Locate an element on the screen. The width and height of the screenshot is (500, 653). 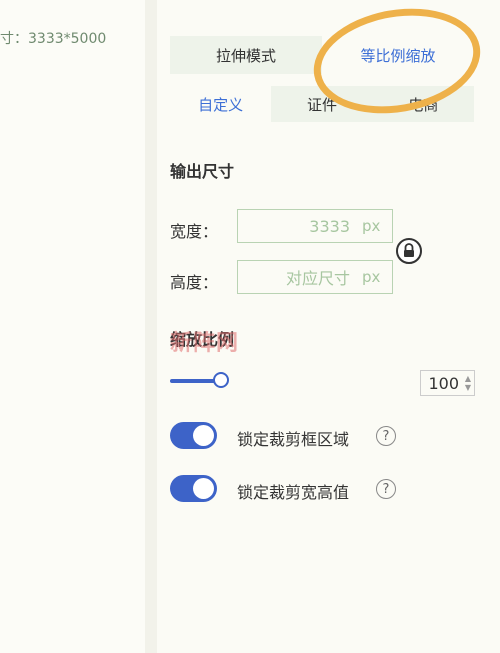
output-size-title: 输出尺寸 is located at coordinates (202, 171).